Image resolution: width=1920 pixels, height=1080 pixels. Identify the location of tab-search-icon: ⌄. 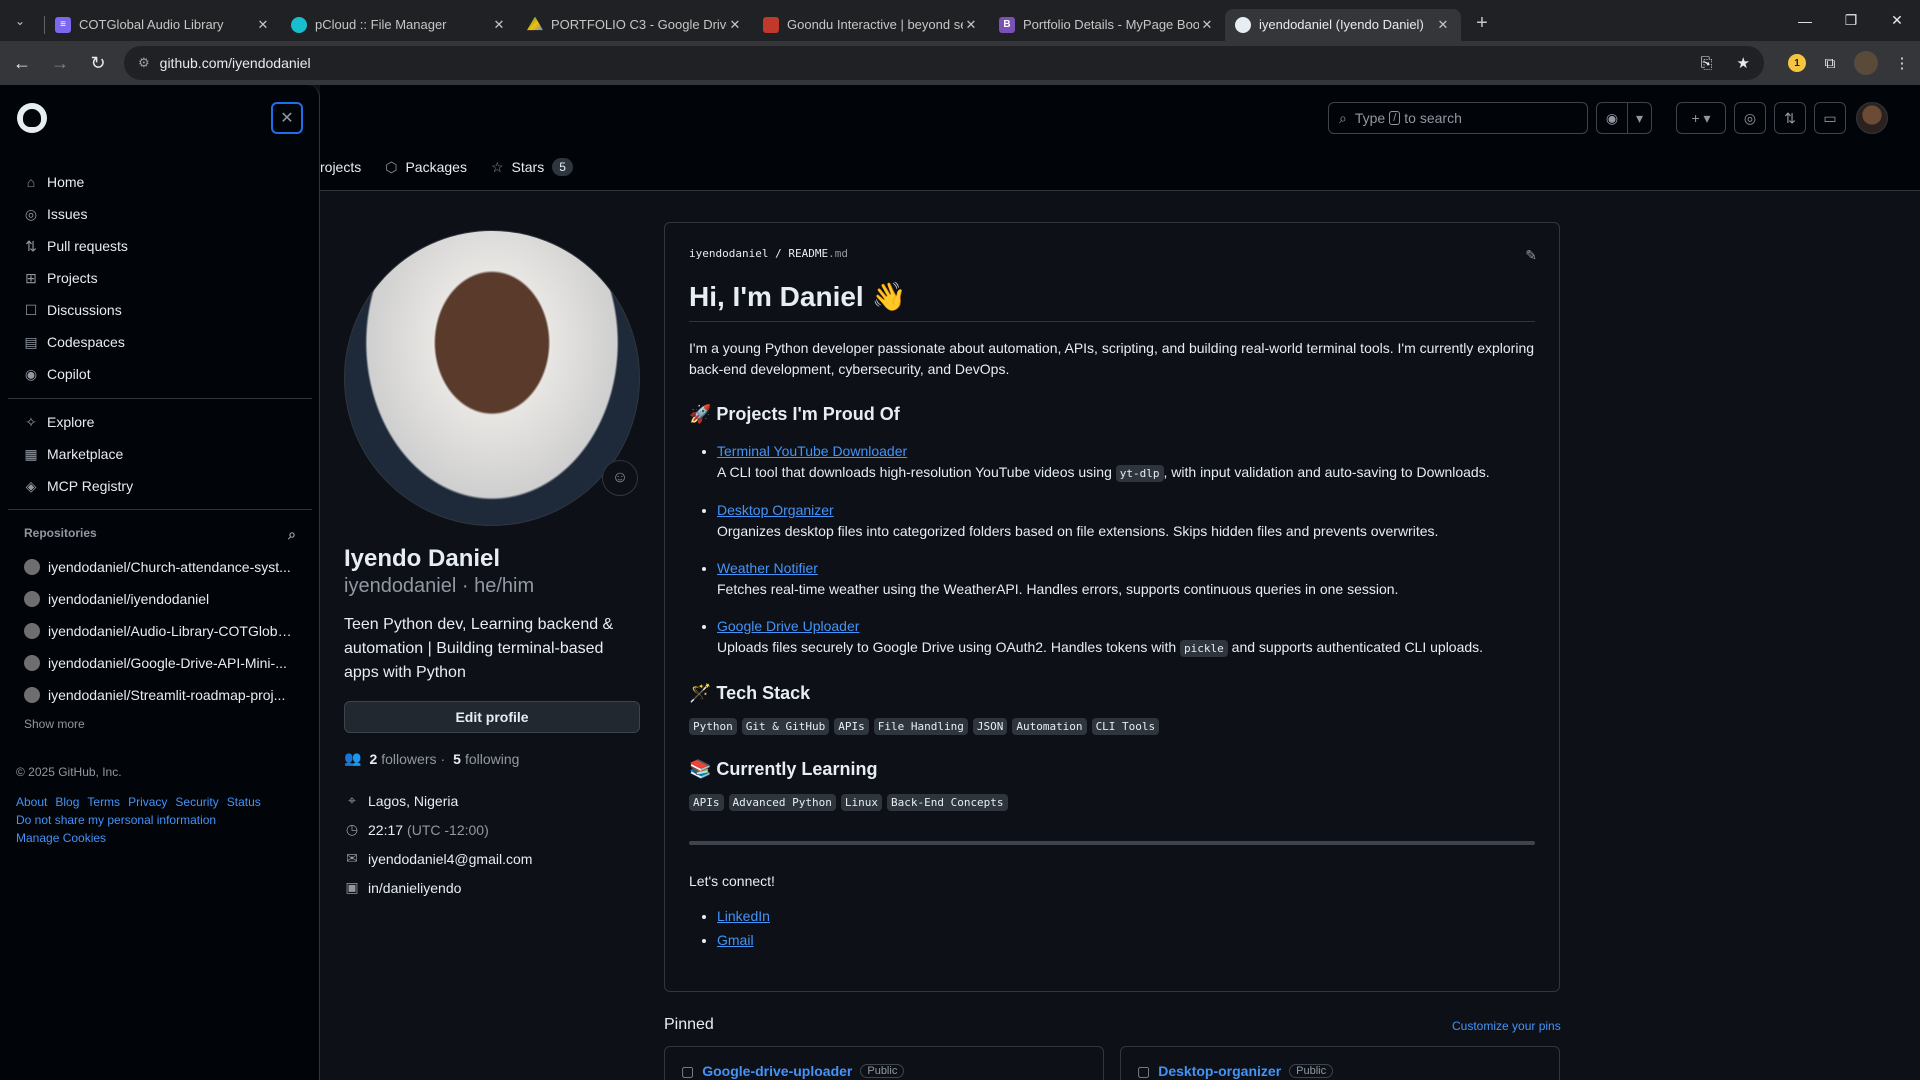
(20, 20).